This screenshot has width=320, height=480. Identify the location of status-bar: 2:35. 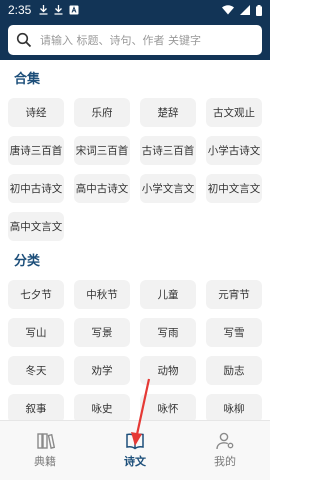
(135, 10).